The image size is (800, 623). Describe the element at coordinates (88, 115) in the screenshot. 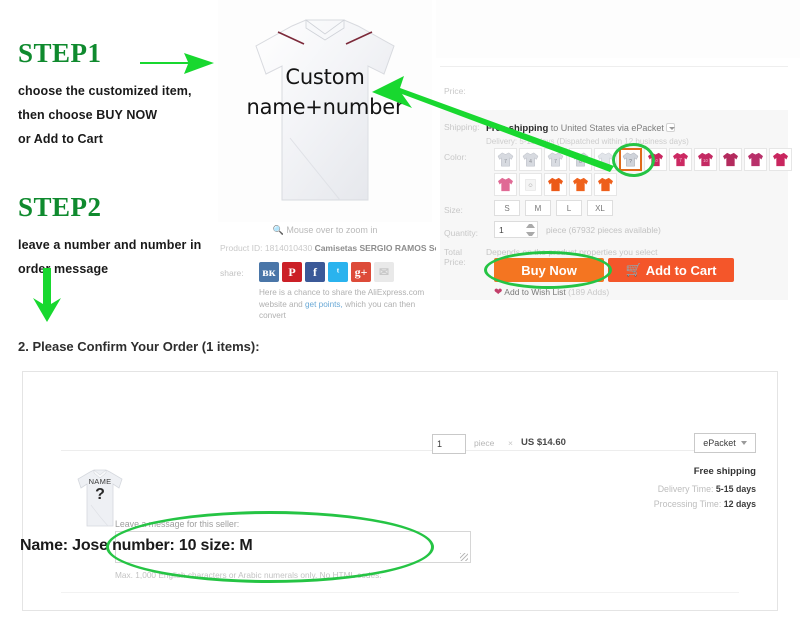

I see `step1-line-2: then choose BUY NOW` at that location.